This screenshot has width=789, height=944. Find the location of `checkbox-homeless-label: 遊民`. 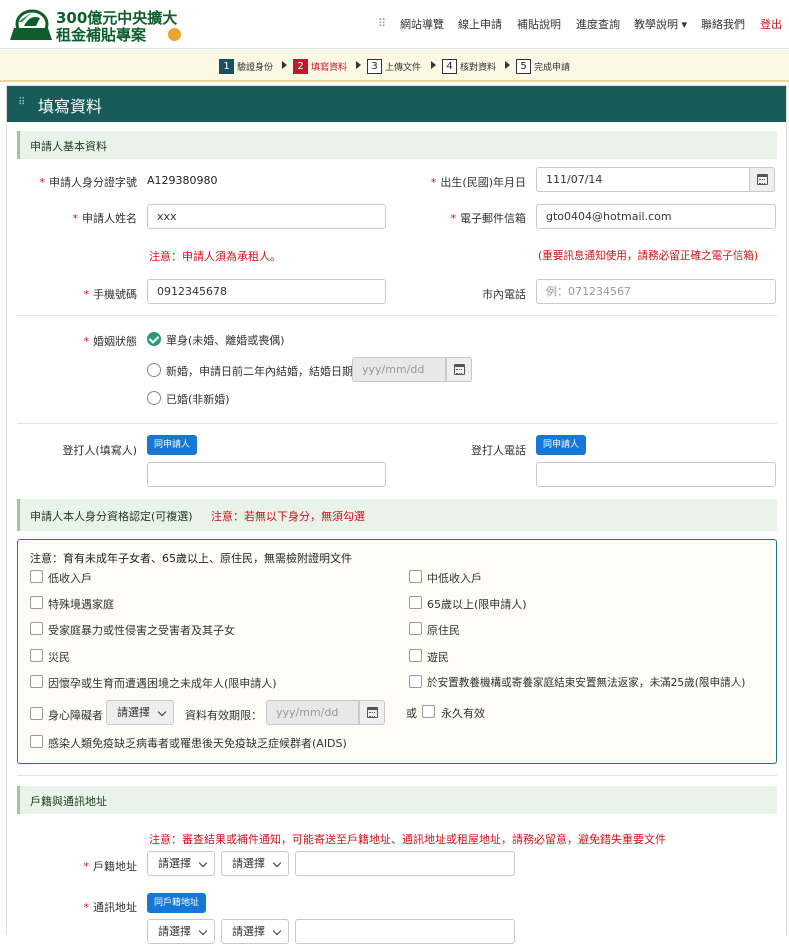

checkbox-homeless-label: 遊民 is located at coordinates (438, 657).